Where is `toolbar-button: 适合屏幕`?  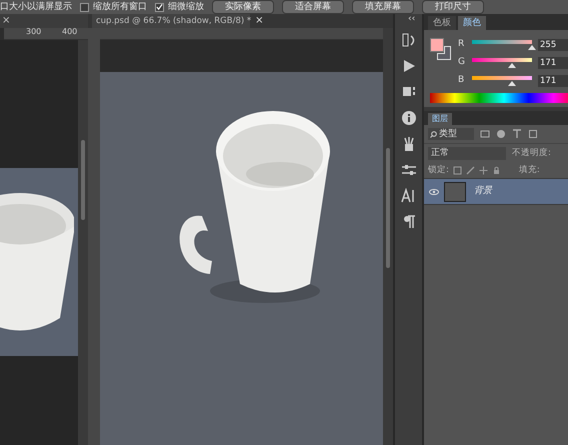 toolbar-button: 适合屏幕 is located at coordinates (313, 7).